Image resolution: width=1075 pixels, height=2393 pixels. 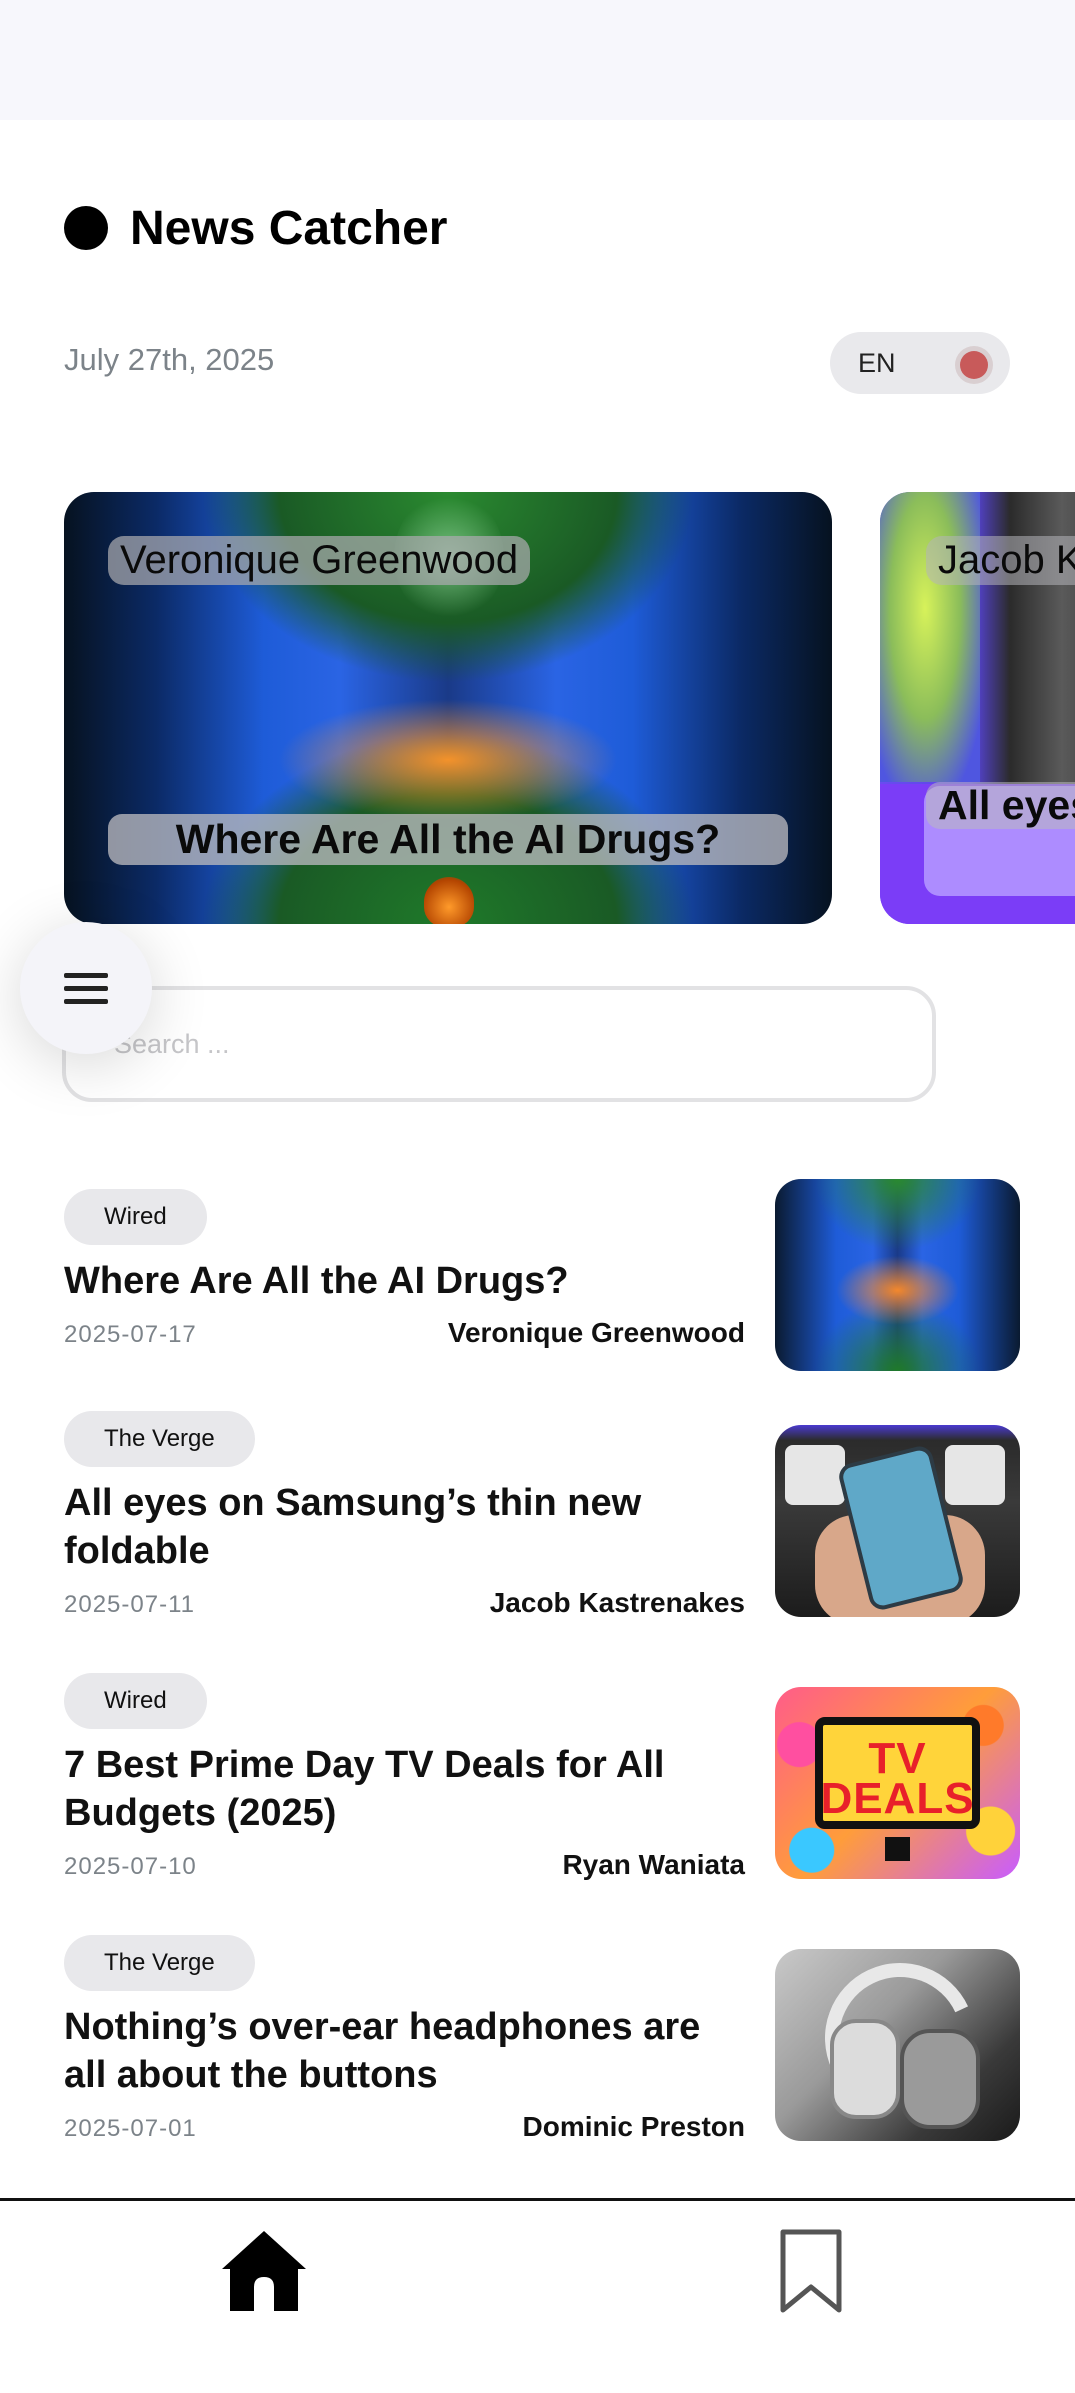 I want to click on featured-author: Jacob Kastrenakes, so click(x=1000, y=560).